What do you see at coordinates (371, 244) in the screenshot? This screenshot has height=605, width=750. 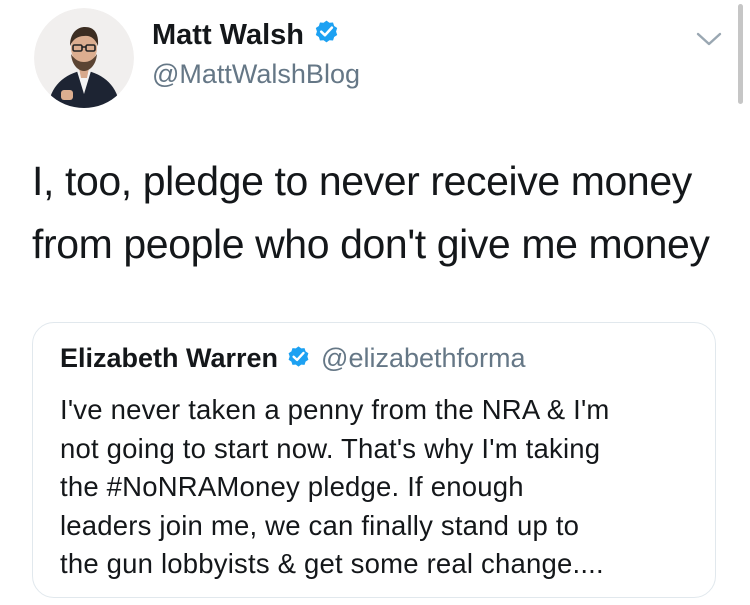 I see `tweet-text-line: from people who don't give me money` at bounding box center [371, 244].